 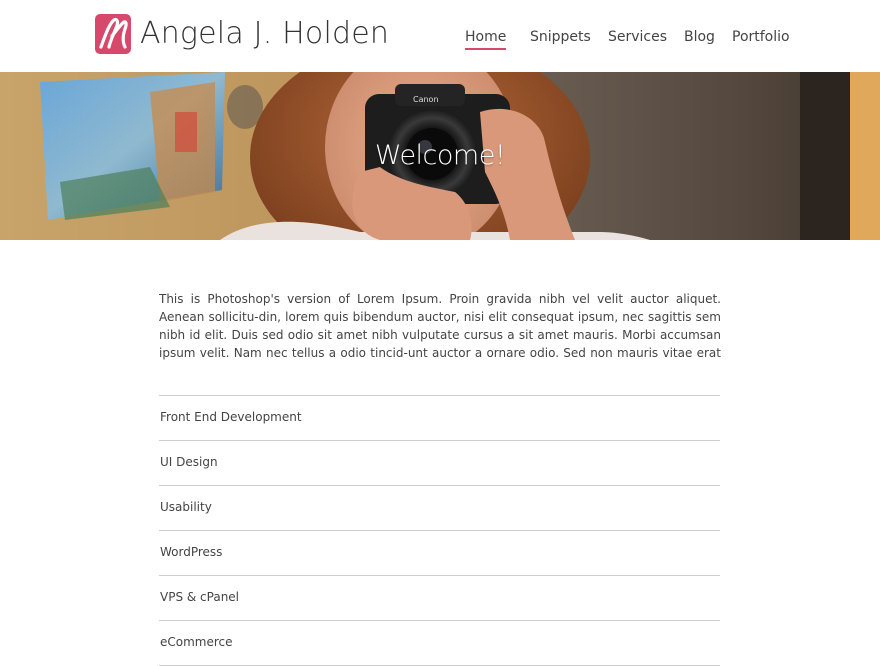 I want to click on service-label: Usability, so click(x=186, y=507).